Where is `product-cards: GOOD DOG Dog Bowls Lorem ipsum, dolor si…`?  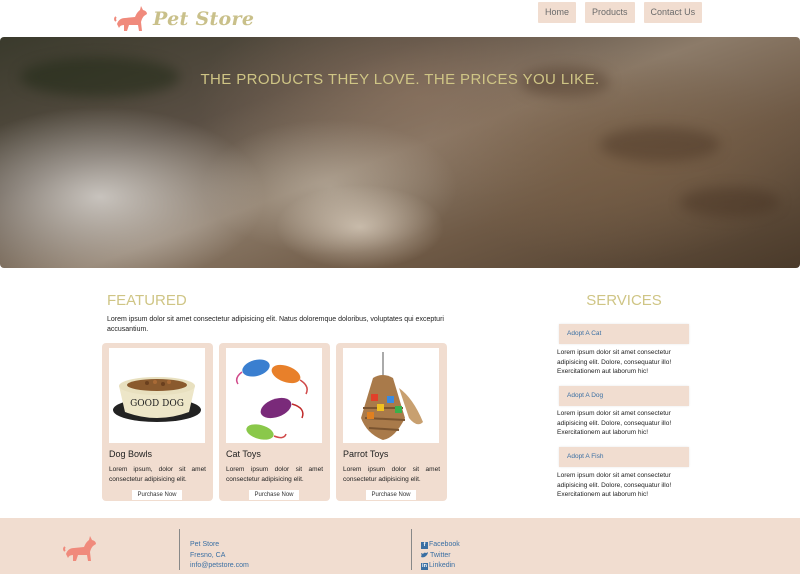 product-cards: GOOD DOG Dog Bowls Lorem ipsum, dolor si… is located at coordinates (274, 422).